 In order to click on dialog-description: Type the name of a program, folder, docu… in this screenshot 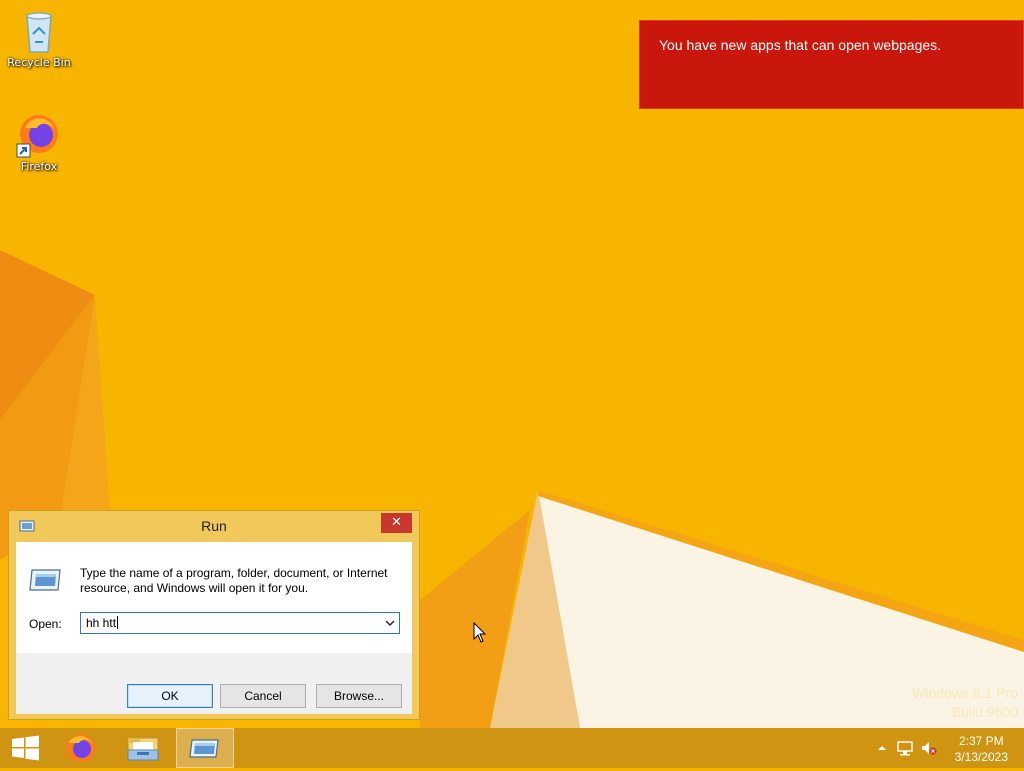, I will do `click(234, 580)`.